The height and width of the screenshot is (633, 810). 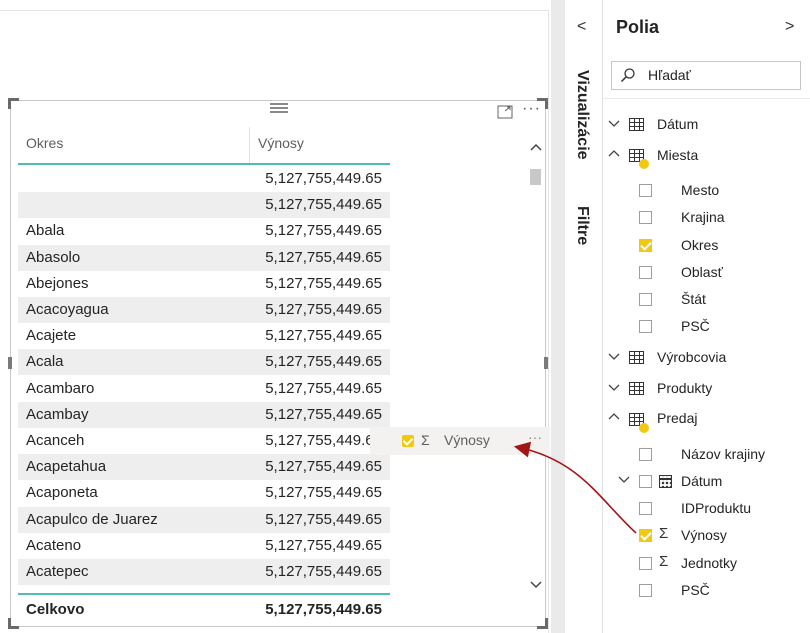 What do you see at coordinates (204, 336) in the screenshot?
I see `table-row: Acajete 5,127,755,449.65` at bounding box center [204, 336].